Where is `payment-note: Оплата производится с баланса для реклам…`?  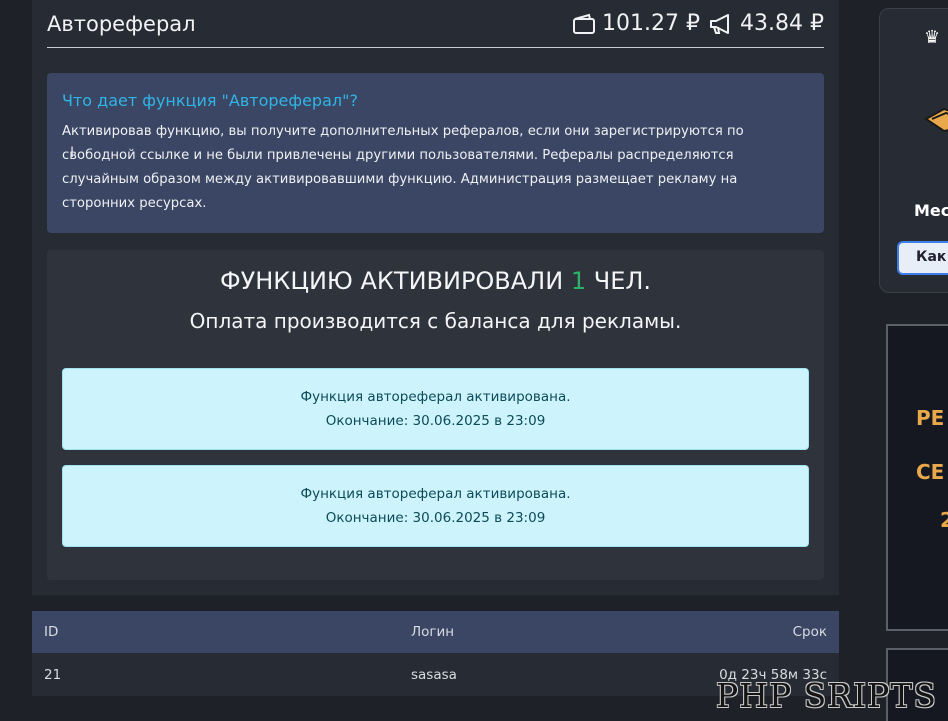
payment-note: Оплата производится с баланса для реклам… is located at coordinates (435, 321).